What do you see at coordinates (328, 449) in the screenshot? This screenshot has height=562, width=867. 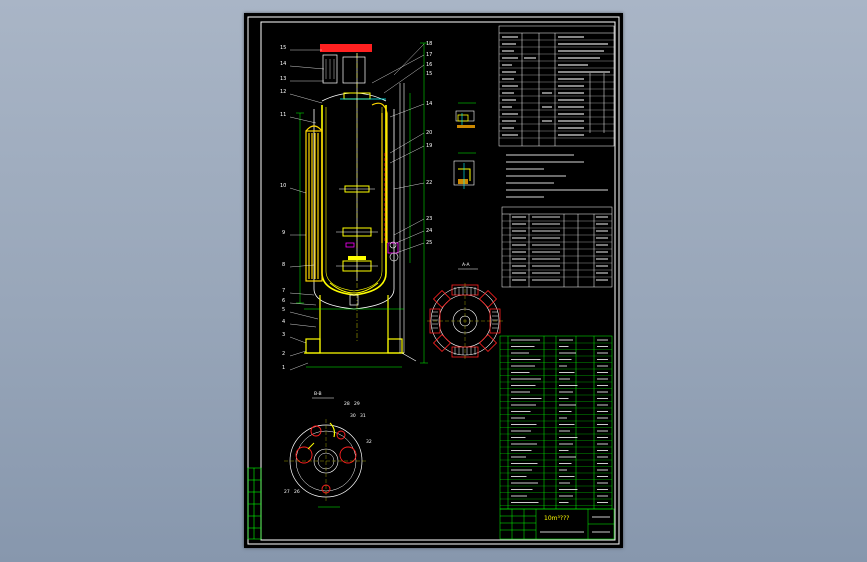 I see `section-b-b: B-B 28 29 30 31 32 27 26` at bounding box center [328, 449].